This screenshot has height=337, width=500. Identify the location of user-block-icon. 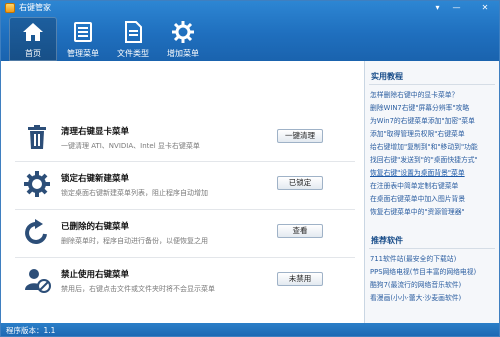
(38, 281).